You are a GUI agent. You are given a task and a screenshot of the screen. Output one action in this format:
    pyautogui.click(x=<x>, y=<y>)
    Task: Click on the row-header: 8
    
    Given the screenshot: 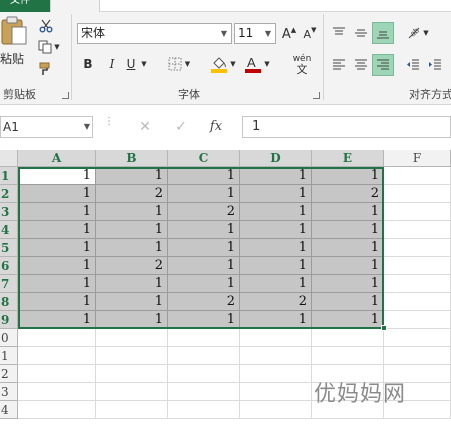 What is the action you would take?
    pyautogui.click(x=9, y=302)
    